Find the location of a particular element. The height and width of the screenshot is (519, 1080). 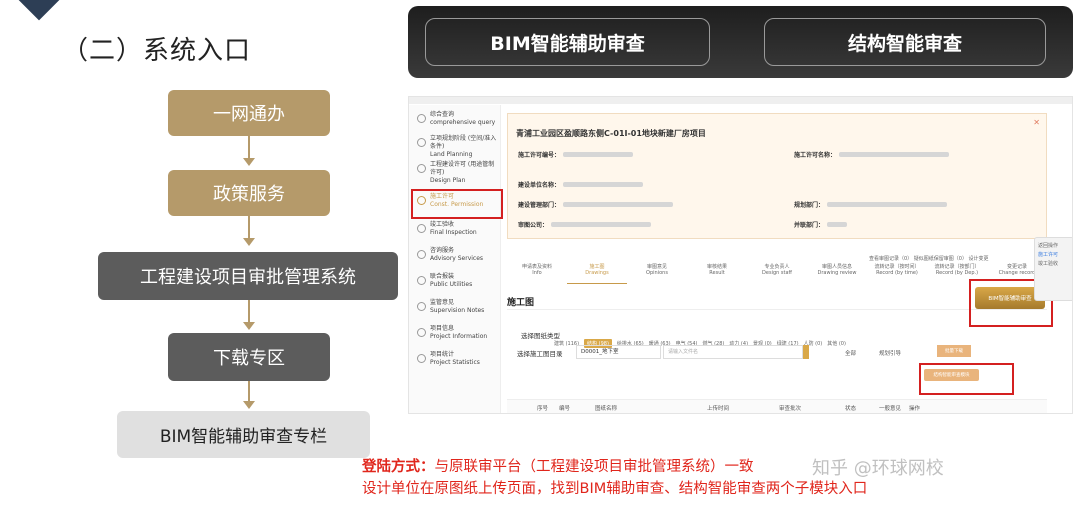

project-title: 青浦工业园区盈顺路东侧C-01I-01地块新建厂房项目 is located at coordinates (611, 133).